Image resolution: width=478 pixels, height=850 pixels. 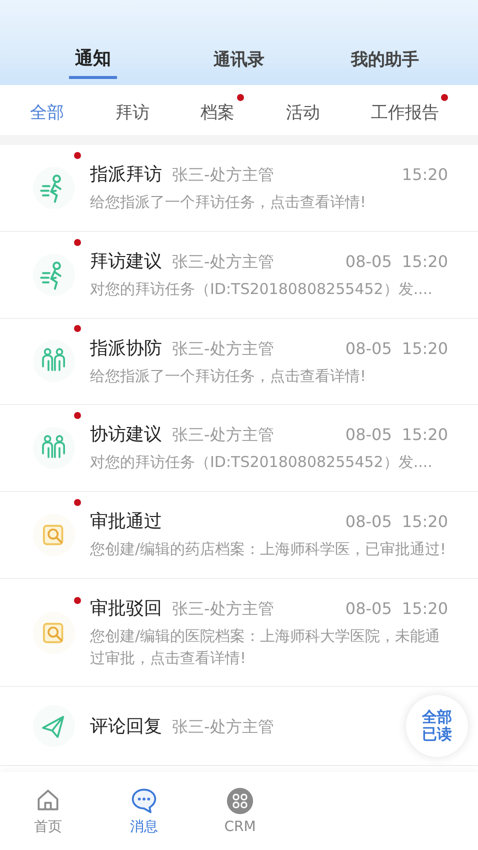 I want to click on nav-tab: 消息, so click(x=144, y=811).